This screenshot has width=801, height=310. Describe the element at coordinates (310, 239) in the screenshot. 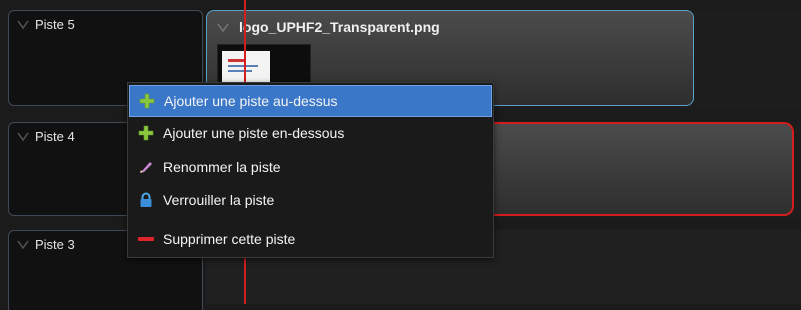

I see `menu-item-delete-track: Supprimer cette piste` at that location.